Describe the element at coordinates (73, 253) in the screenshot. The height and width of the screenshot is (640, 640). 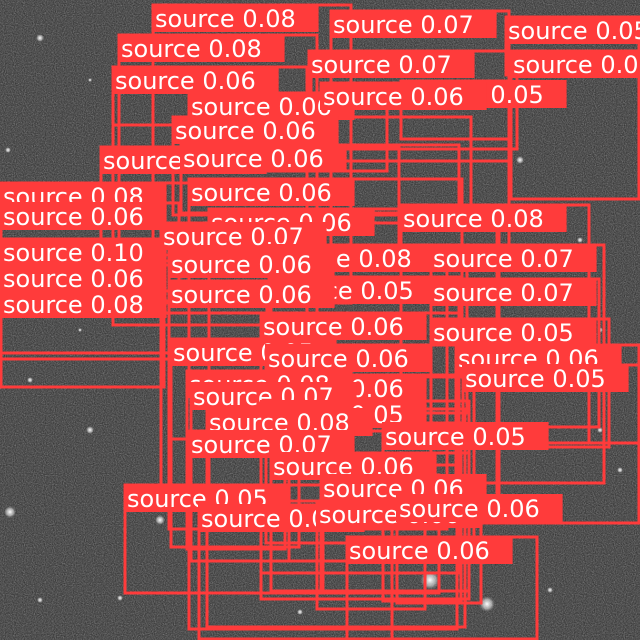
I see `detection-label: source 0.10` at that location.